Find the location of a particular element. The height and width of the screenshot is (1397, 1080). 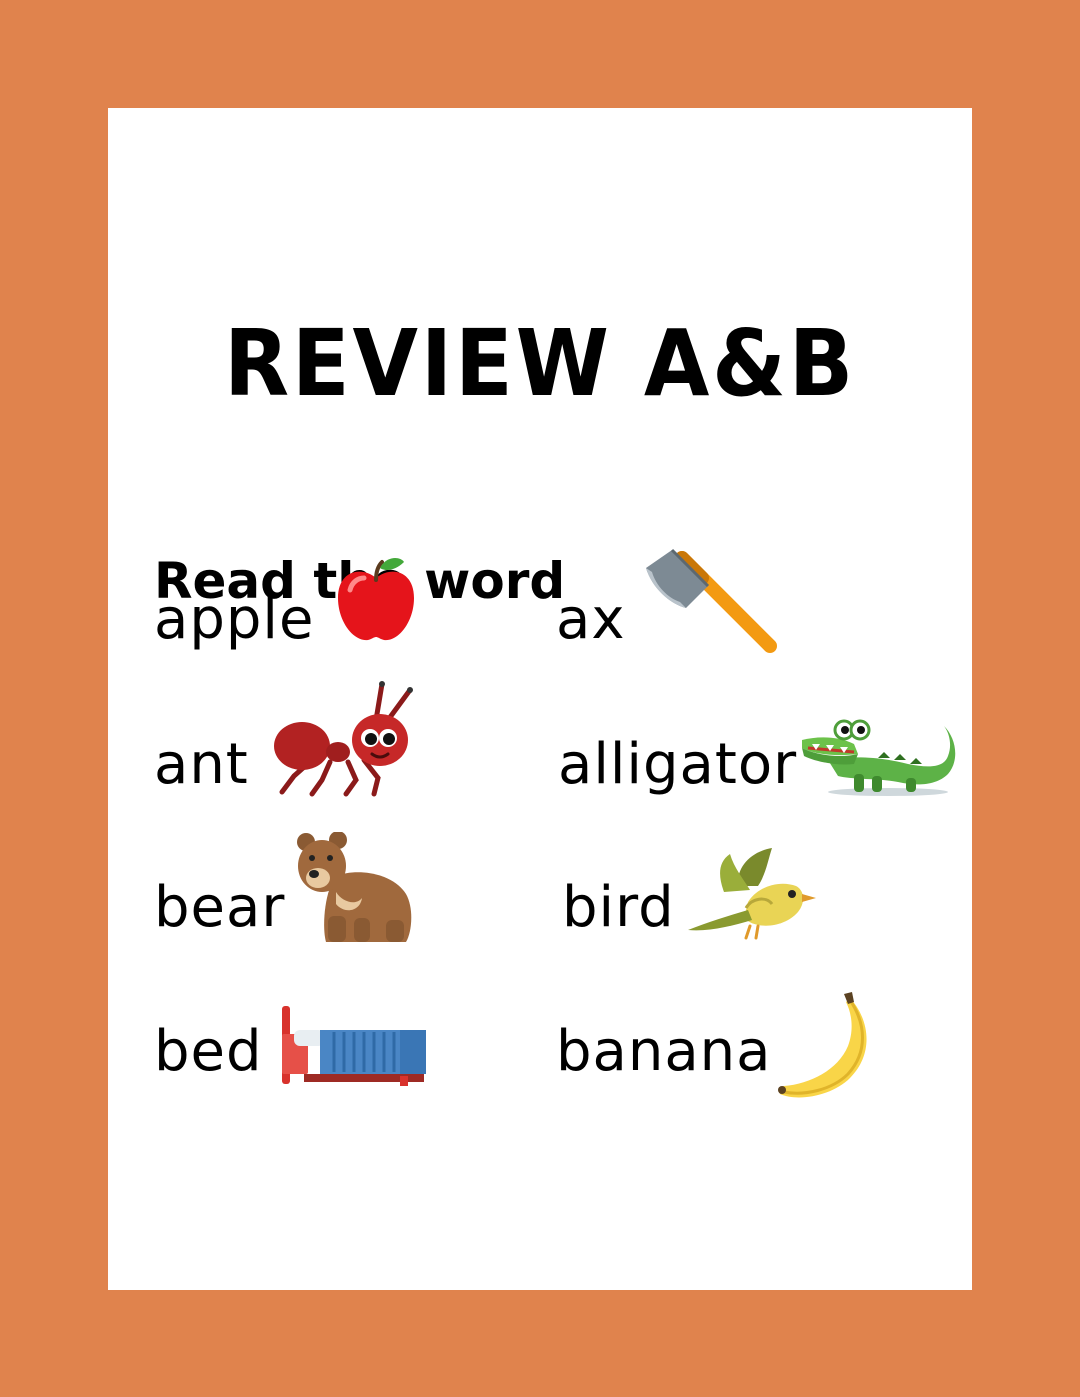

word-bird: bird is located at coordinates (618, 907).